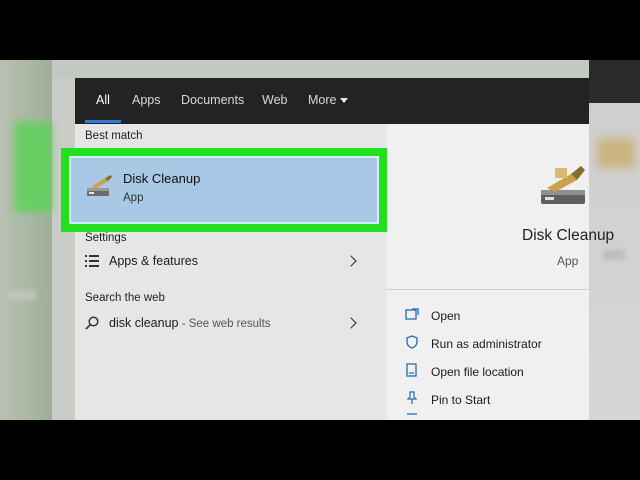  What do you see at coordinates (411, 370) in the screenshot?
I see `file-location-icon` at bounding box center [411, 370].